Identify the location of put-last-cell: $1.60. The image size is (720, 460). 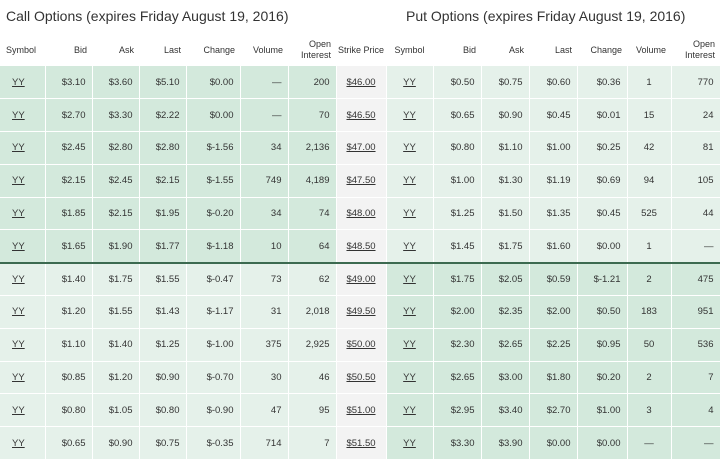
(553, 246).